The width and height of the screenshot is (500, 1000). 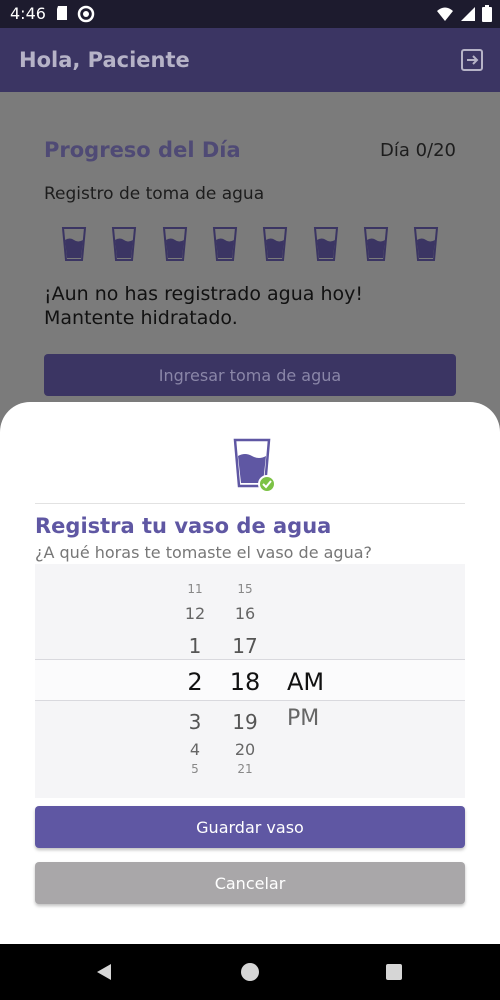 I want to click on water-glasses-row, so click(x=252, y=245).